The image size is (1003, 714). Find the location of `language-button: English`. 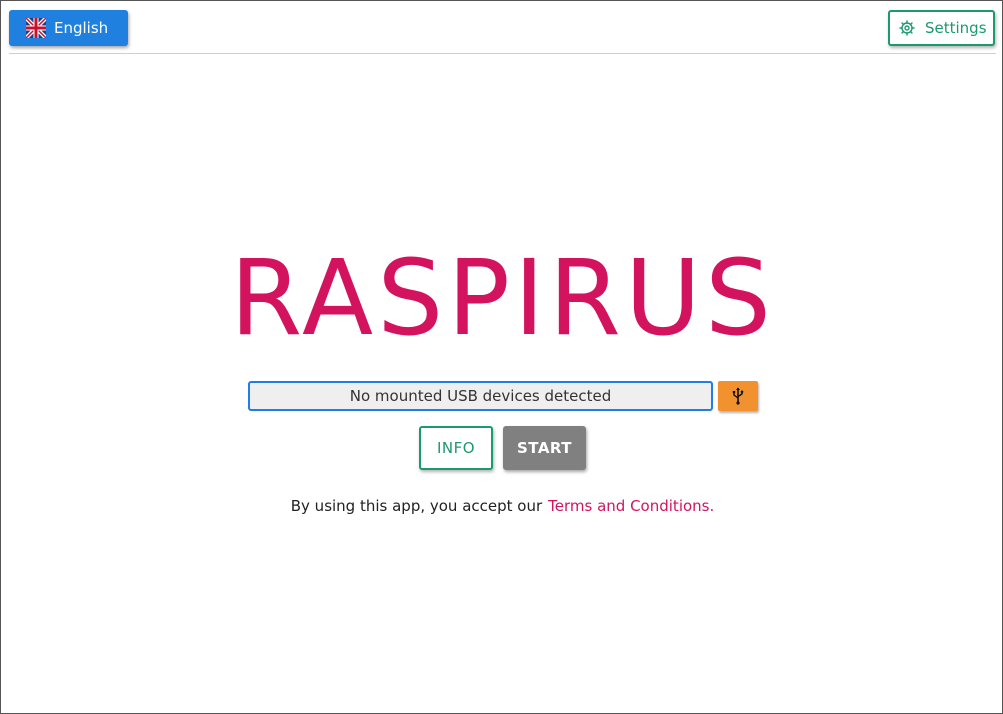

language-button: English is located at coordinates (68, 28).